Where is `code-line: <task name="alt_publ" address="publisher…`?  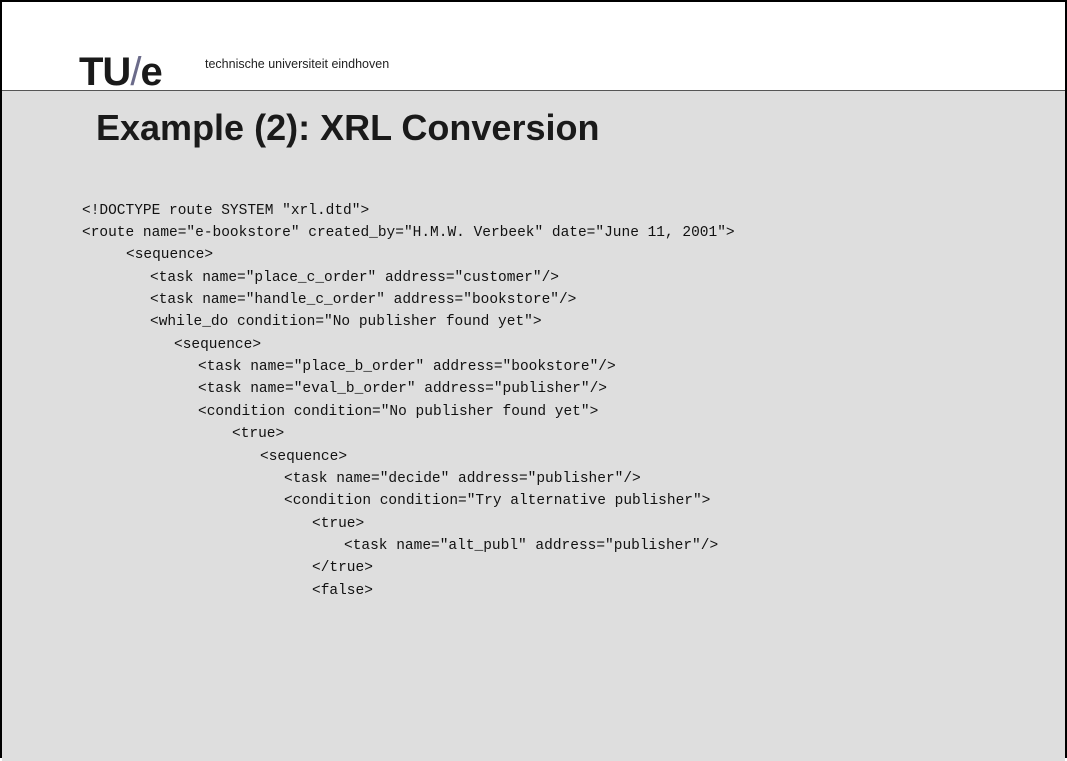 code-line: <task name="alt_publ" address="publisher… is located at coordinates (531, 546).